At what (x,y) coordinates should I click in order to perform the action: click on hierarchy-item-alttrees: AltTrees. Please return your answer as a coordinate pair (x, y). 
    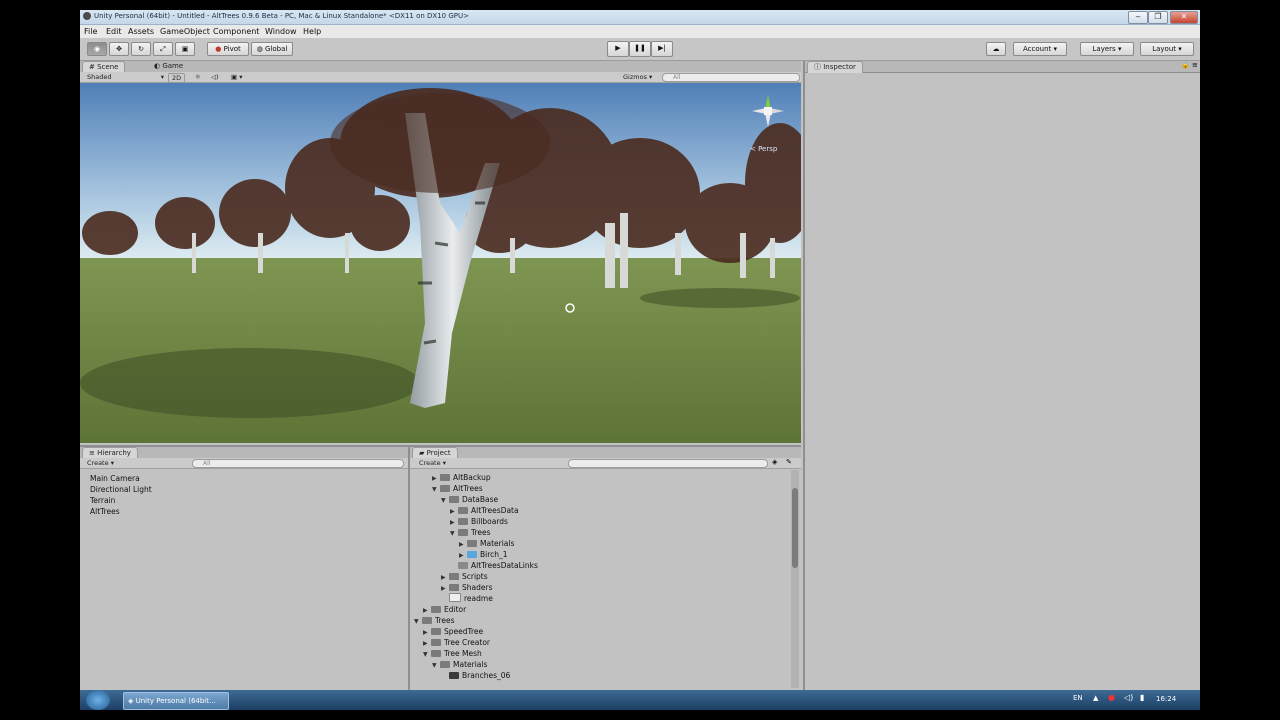
    Looking at the image, I should click on (121, 511).